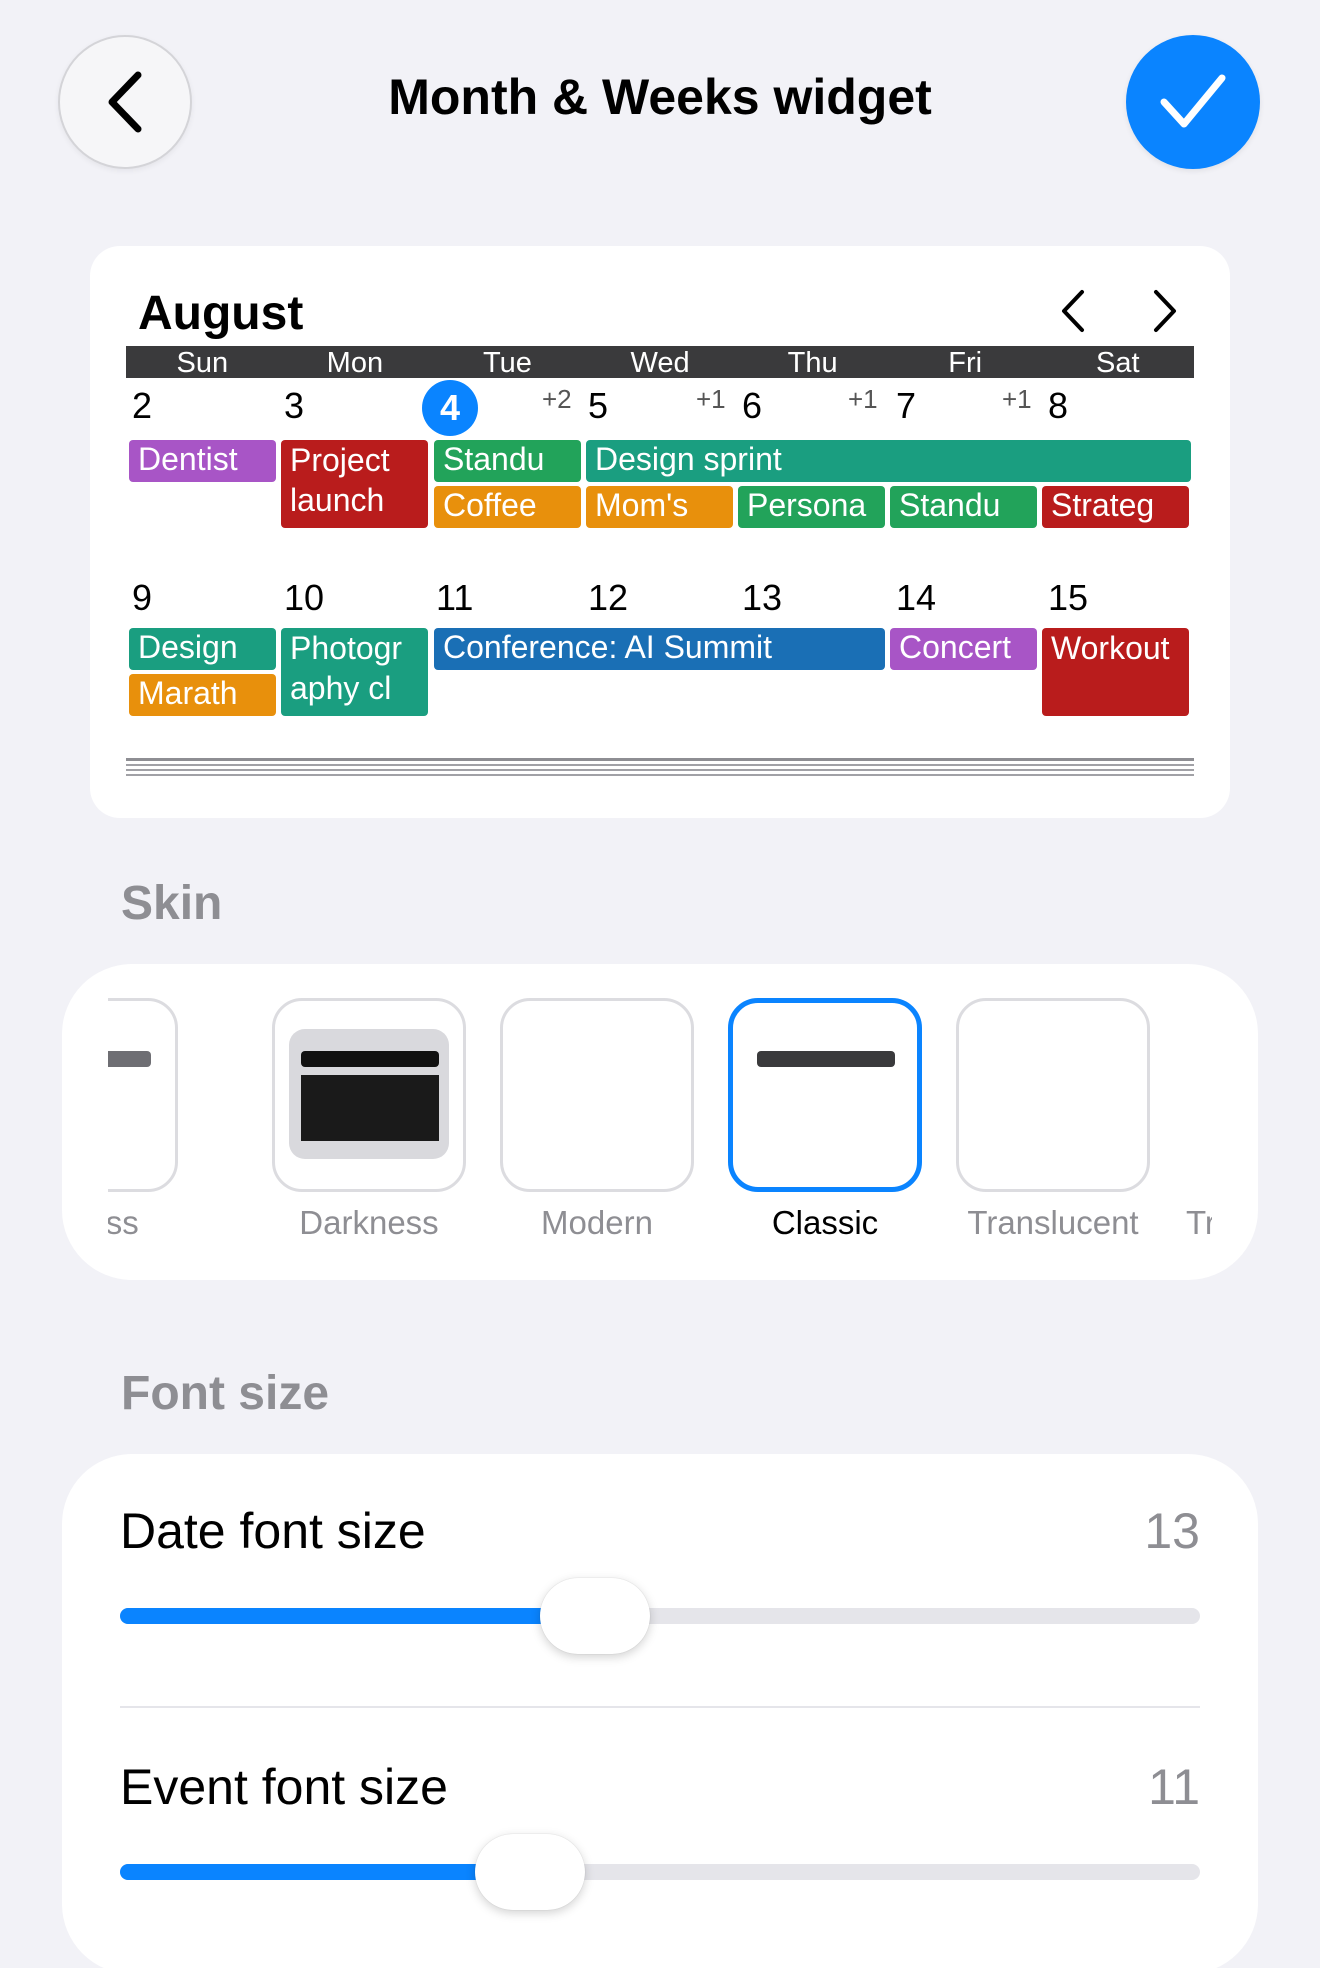 This screenshot has height=1968, width=1320. Describe the element at coordinates (916, 598) in the screenshot. I see `day-number: 14` at that location.